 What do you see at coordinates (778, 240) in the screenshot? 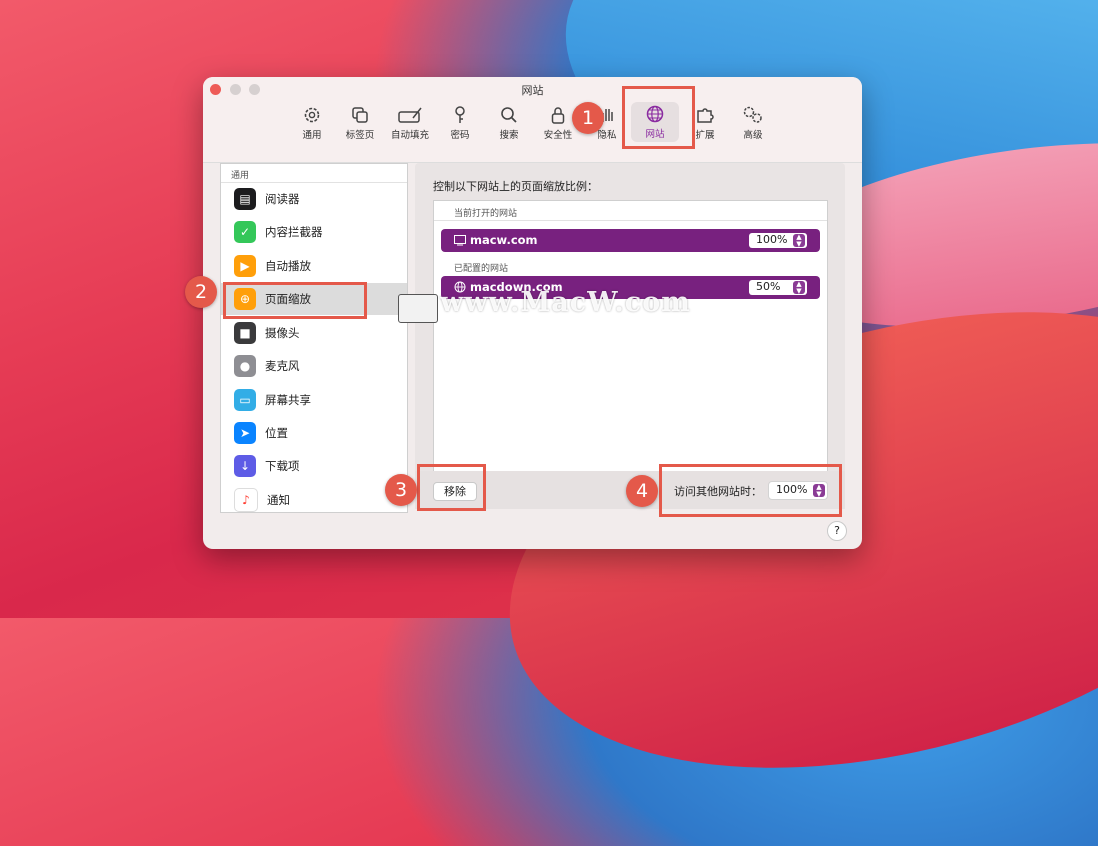
I see `zoom-select: 100% ▲ ▼` at bounding box center [778, 240].